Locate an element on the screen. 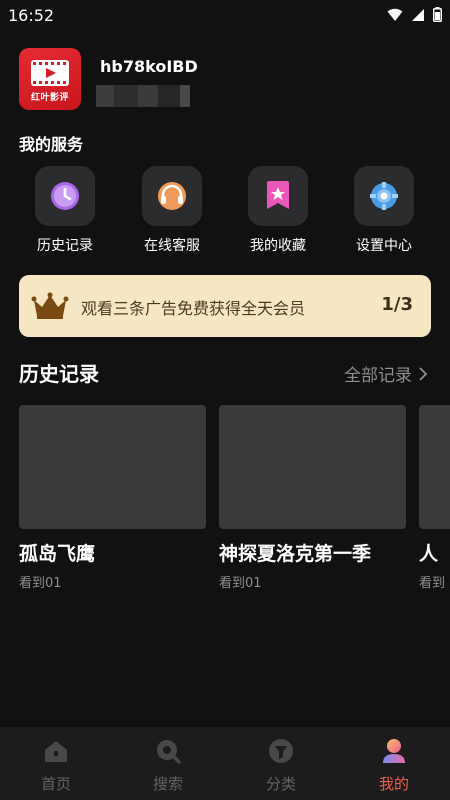  vip-ad-banner: 观看三条广告免费获得全天会员 1/3 is located at coordinates (225, 306).